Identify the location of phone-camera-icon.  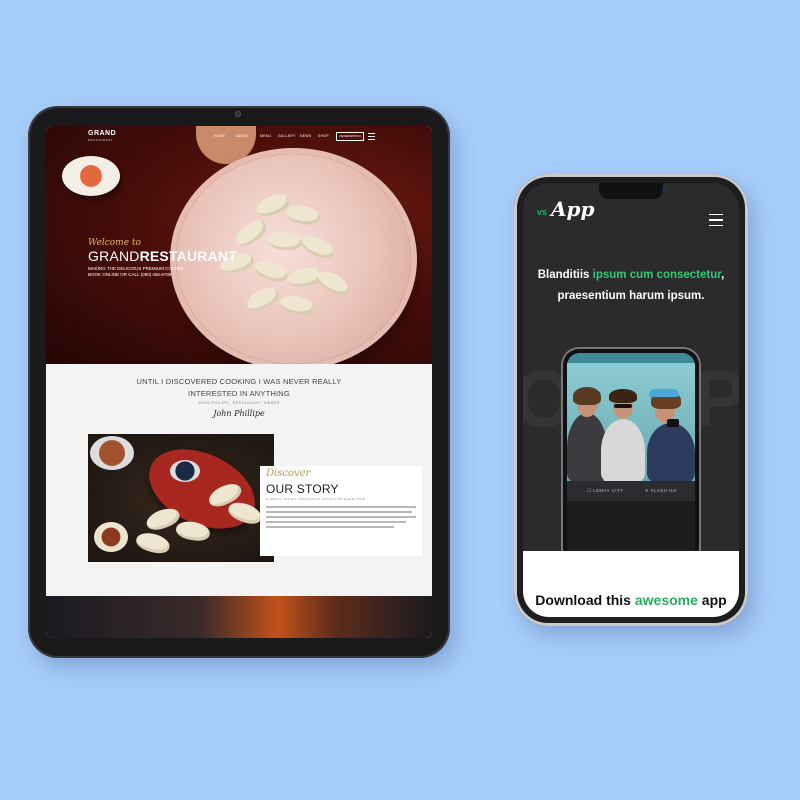
(664, 189).